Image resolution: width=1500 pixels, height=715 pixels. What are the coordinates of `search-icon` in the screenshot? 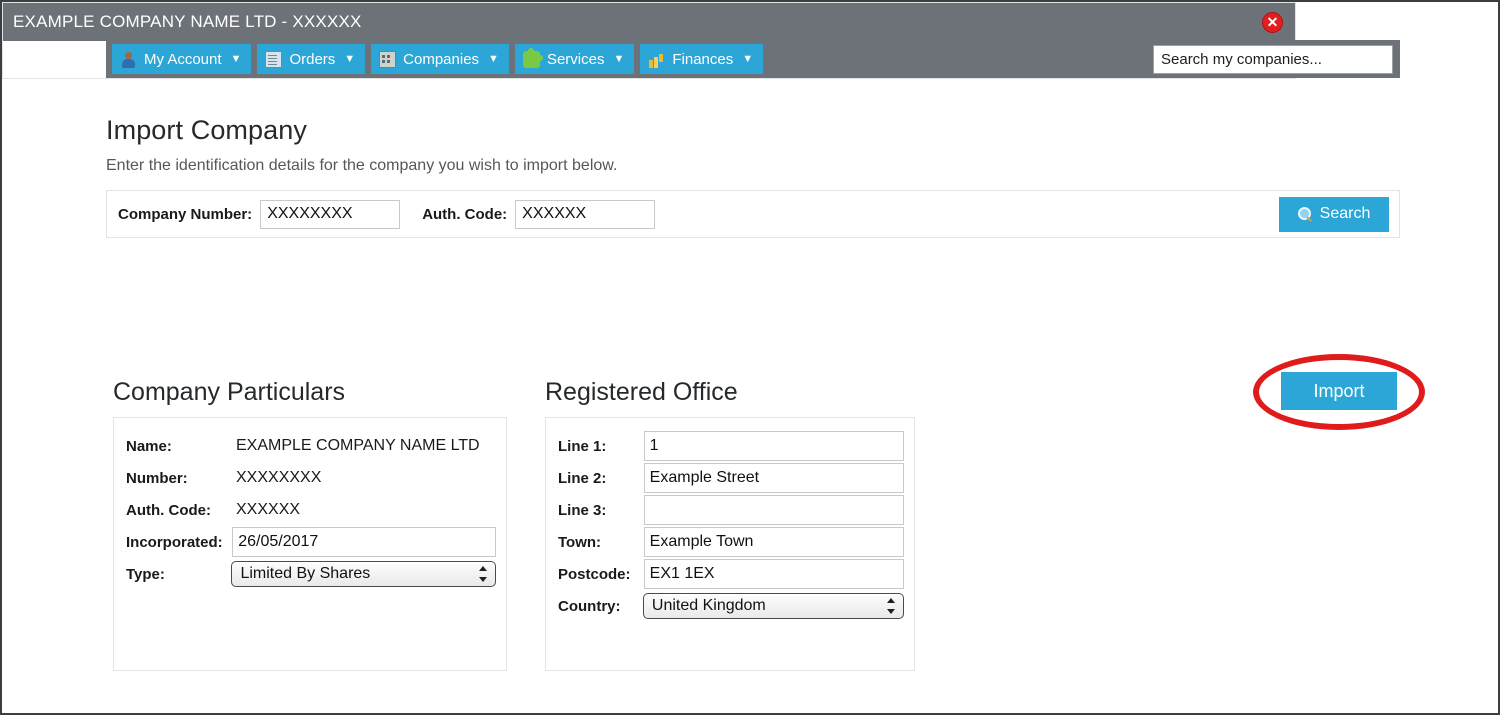 It's located at (1304, 214).